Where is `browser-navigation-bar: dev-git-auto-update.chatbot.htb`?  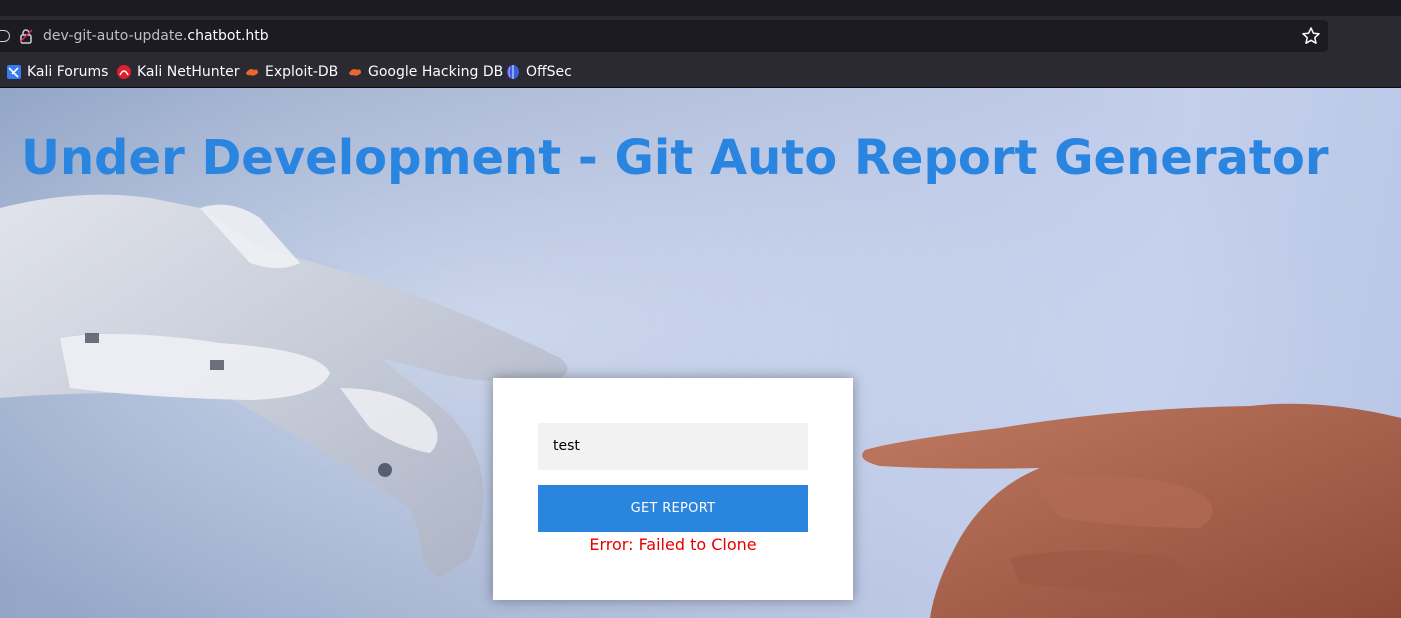
browser-navigation-bar: dev-git-auto-update.chatbot.htb is located at coordinates (700, 36).